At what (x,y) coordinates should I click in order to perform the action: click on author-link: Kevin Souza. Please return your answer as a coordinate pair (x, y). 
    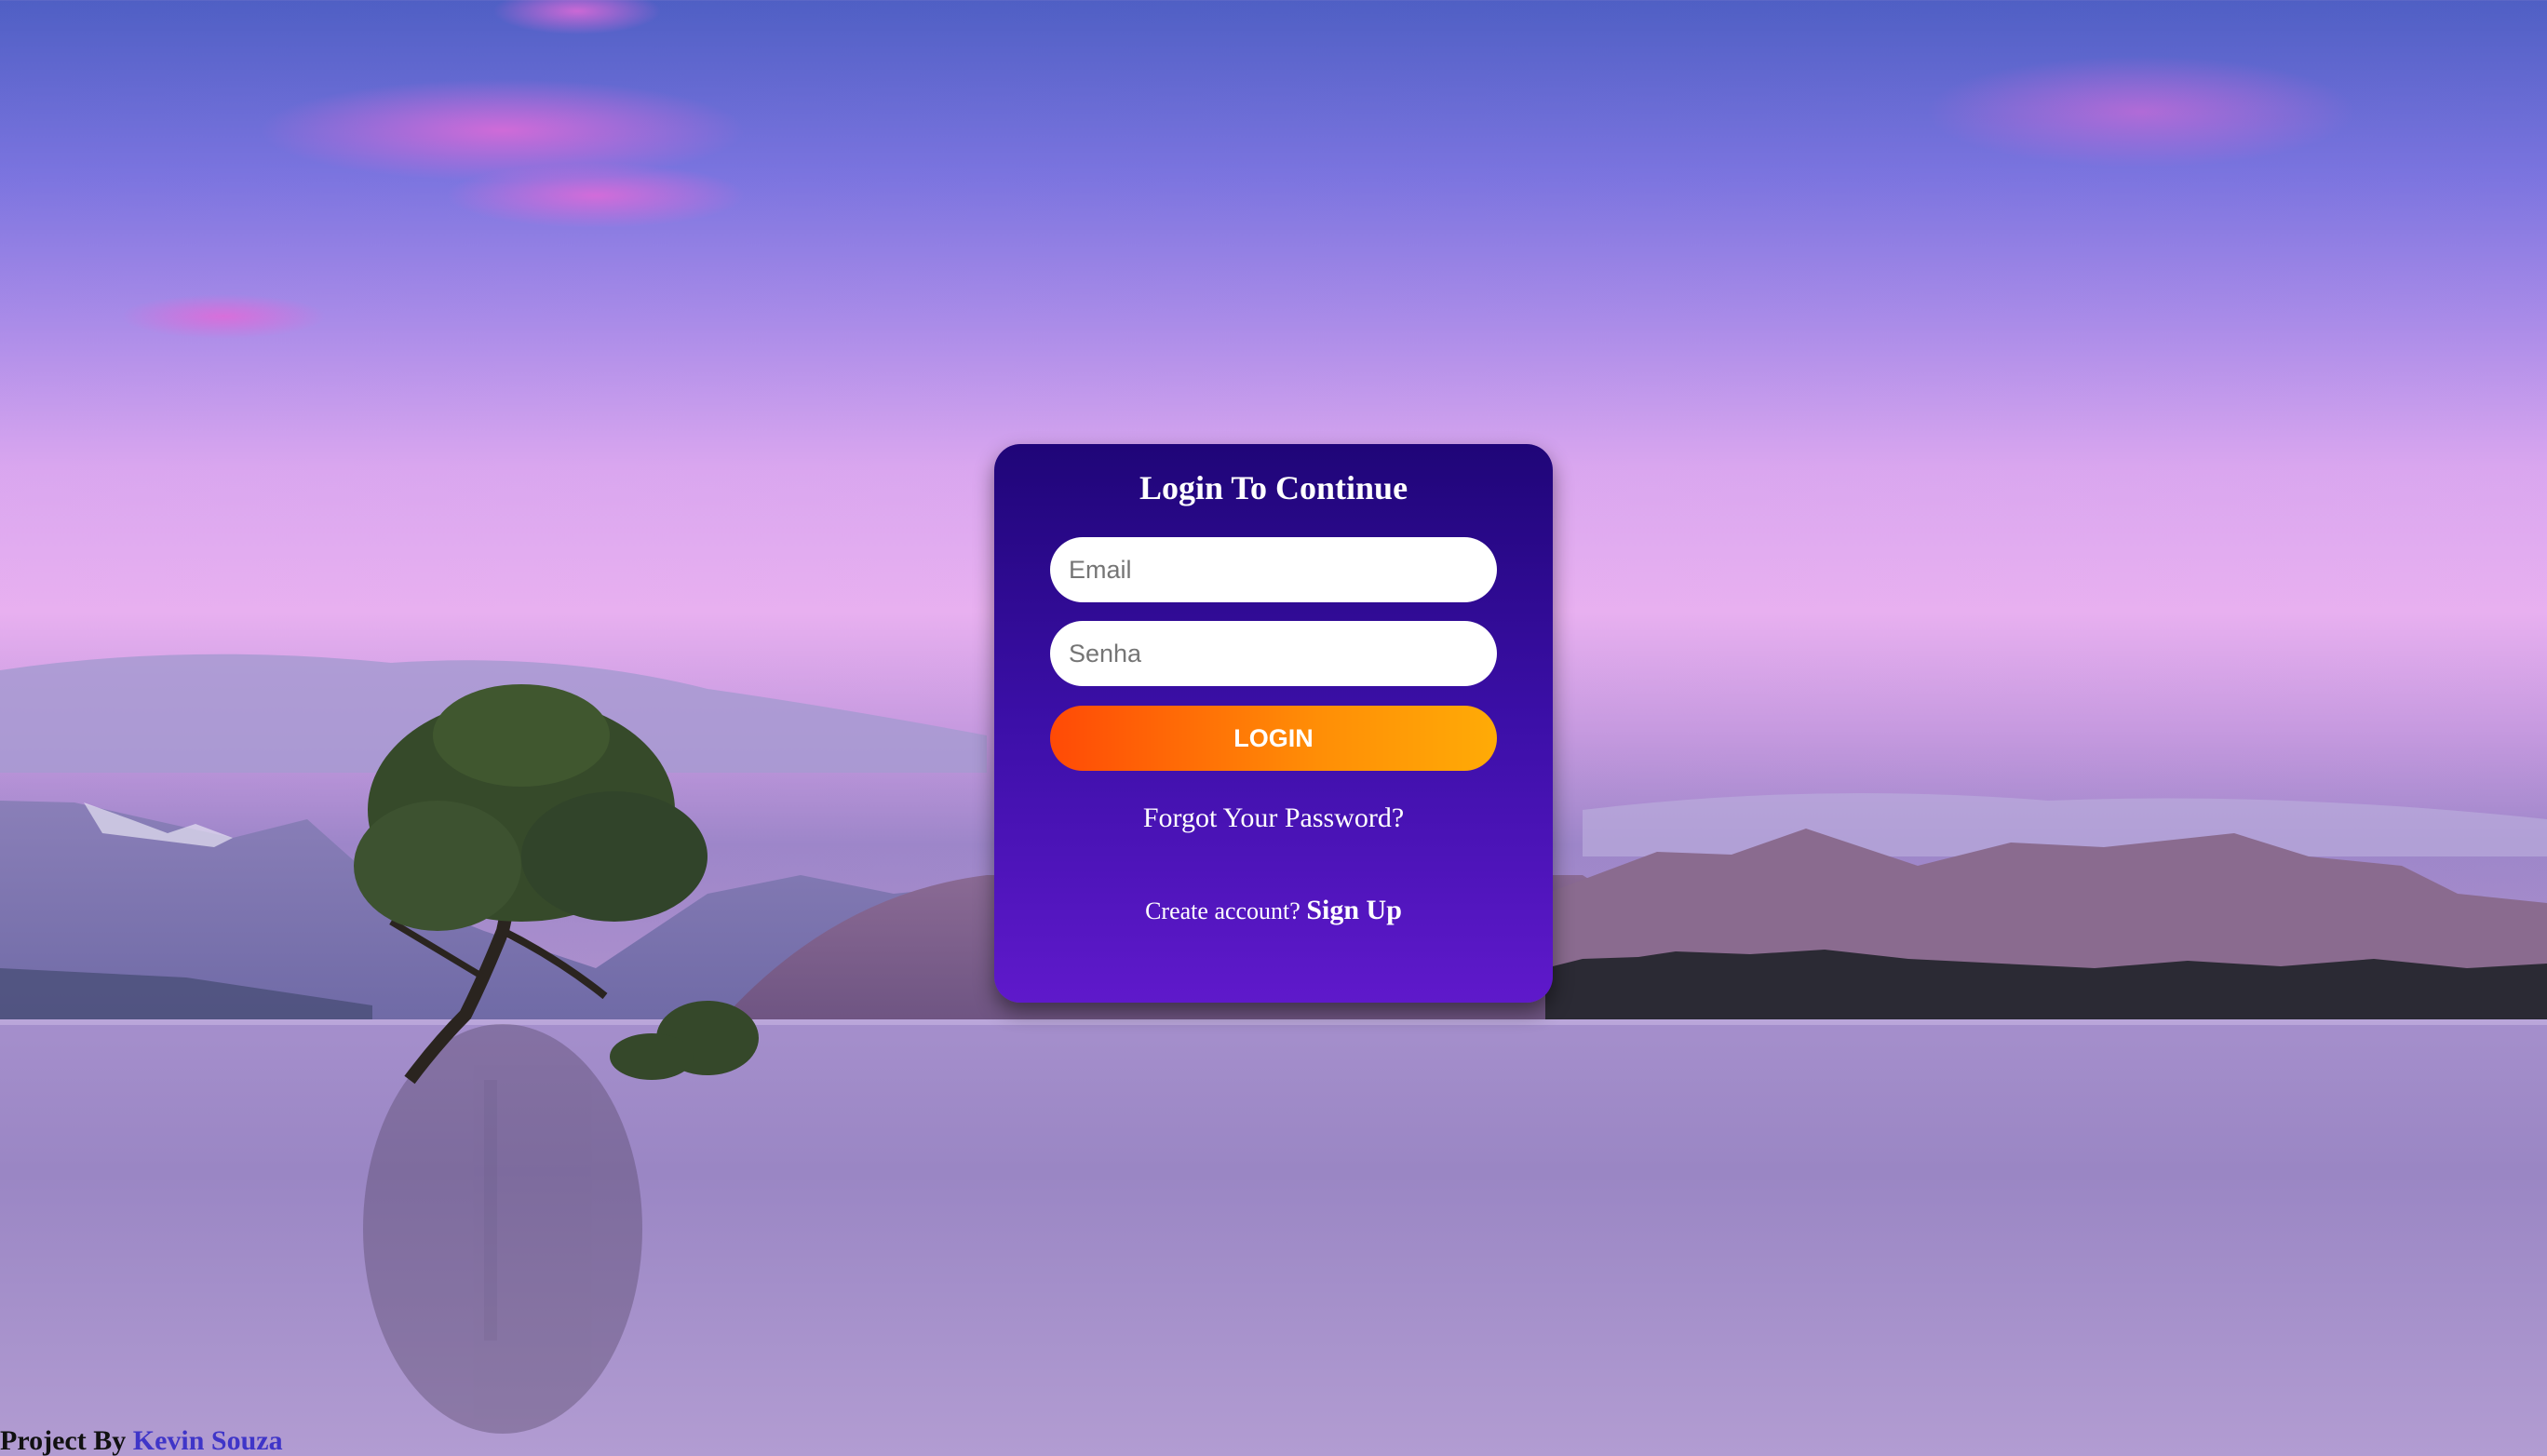
    Looking at the image, I should click on (208, 1440).